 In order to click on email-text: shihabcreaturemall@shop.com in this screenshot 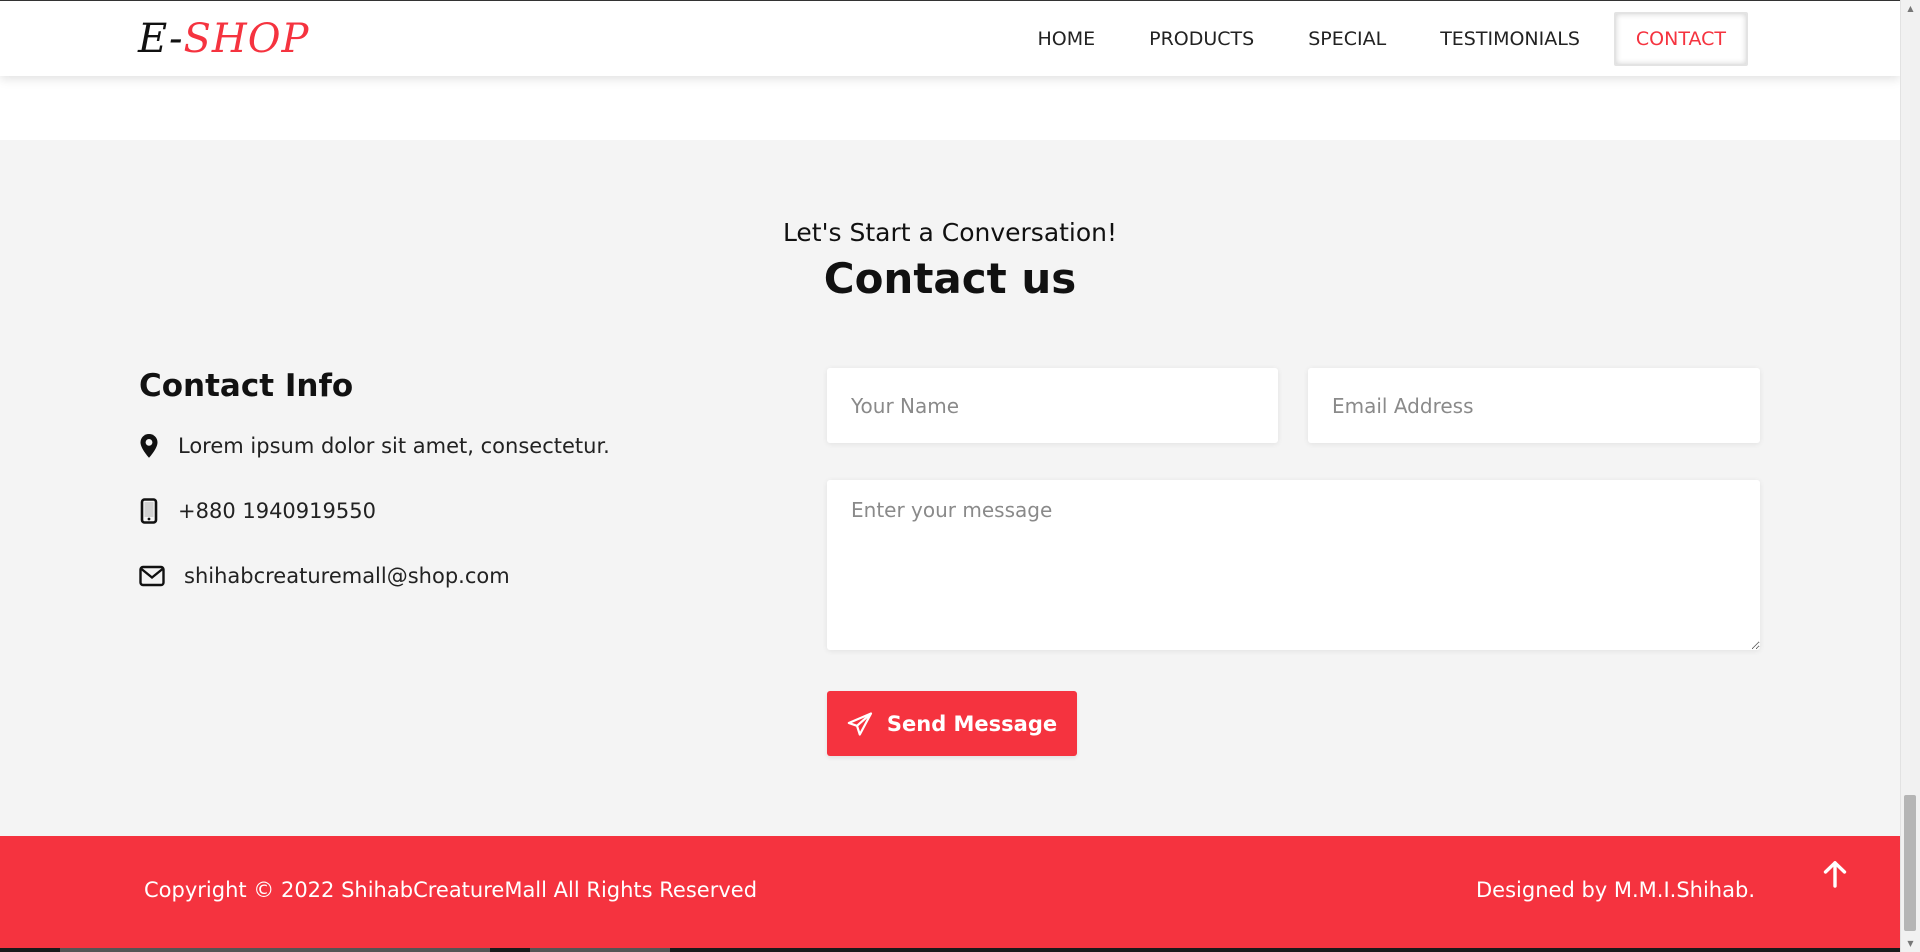, I will do `click(347, 576)`.